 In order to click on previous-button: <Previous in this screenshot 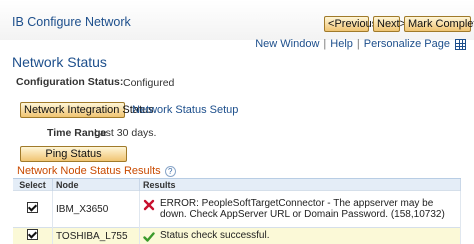, I will do `click(346, 24)`.